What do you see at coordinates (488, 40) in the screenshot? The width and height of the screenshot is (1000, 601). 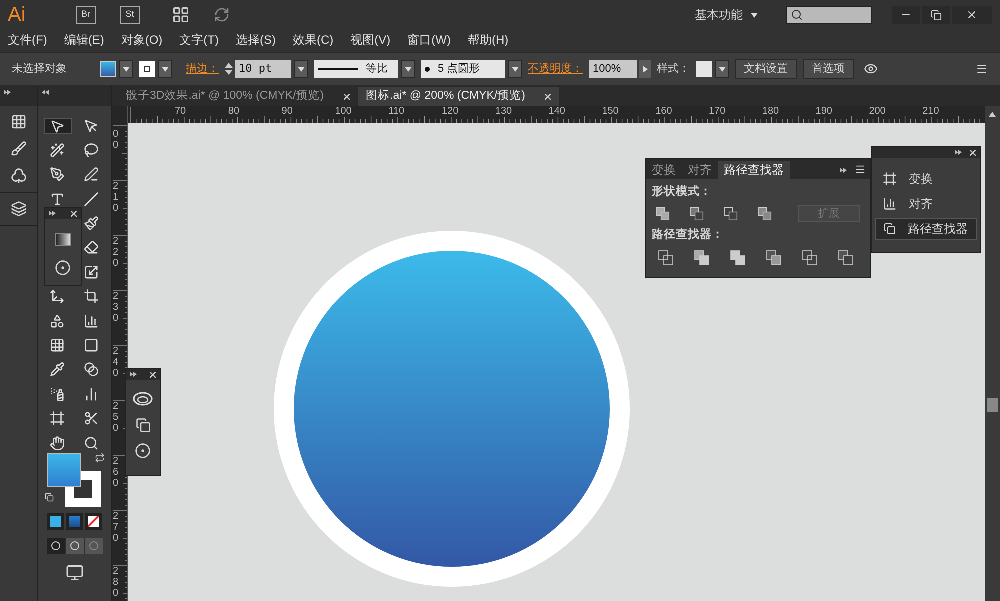 I see `menu-item: 帮助(H)` at bounding box center [488, 40].